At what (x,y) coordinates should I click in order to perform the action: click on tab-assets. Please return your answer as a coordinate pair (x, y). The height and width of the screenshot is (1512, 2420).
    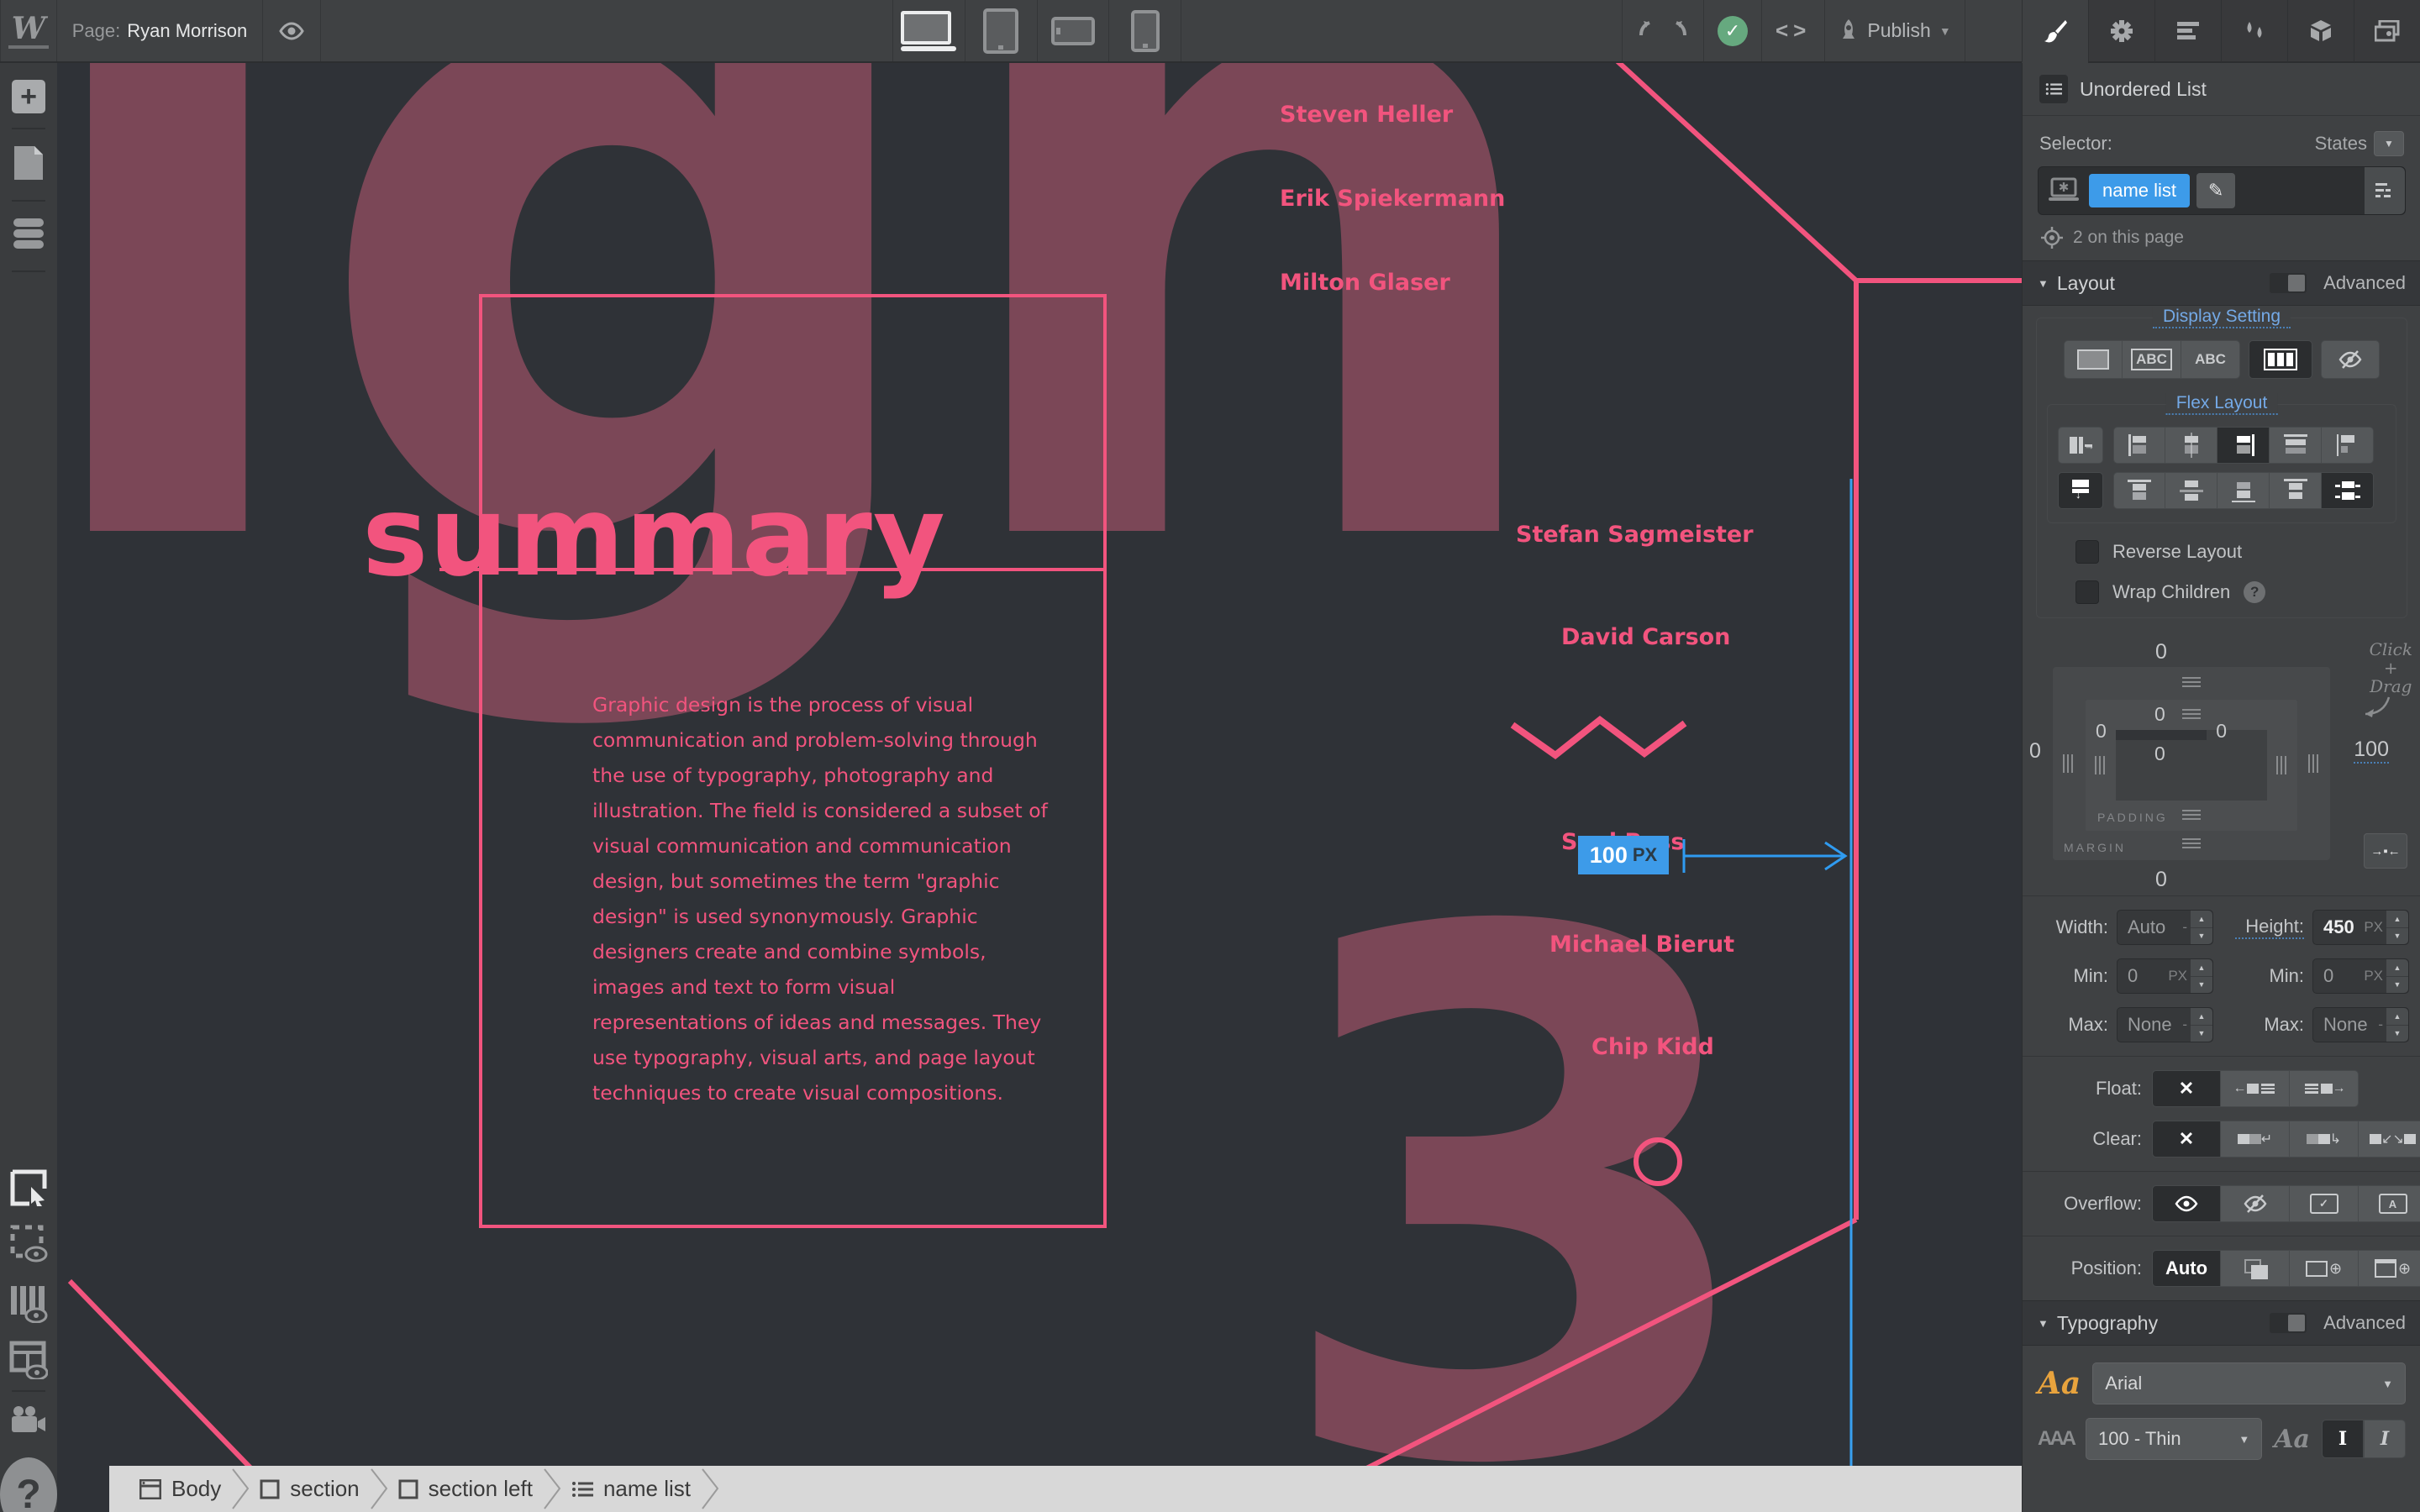
    Looking at the image, I should click on (2321, 31).